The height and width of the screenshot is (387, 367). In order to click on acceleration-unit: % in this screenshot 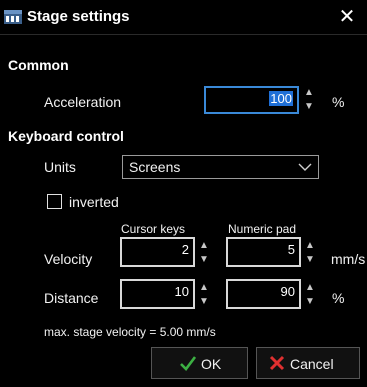, I will do `click(338, 102)`.